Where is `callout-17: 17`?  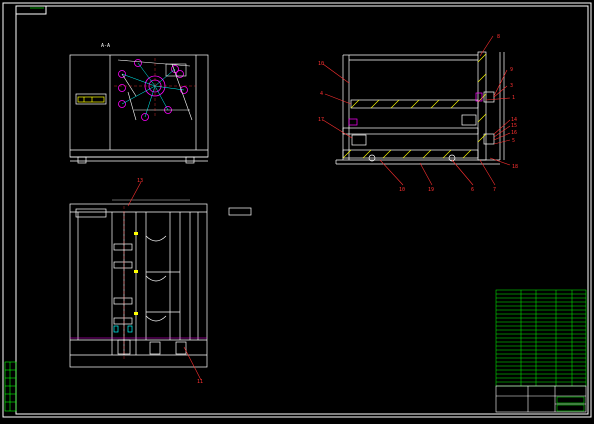
callout-17: 17 is located at coordinates (321, 120).